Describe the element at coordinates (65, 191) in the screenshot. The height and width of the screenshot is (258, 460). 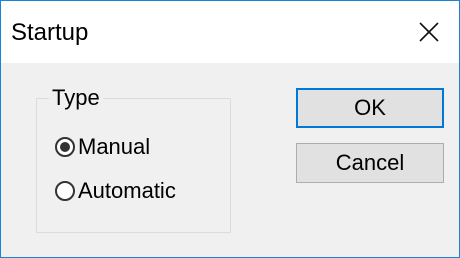
I see `radio-unselected-icon` at that location.